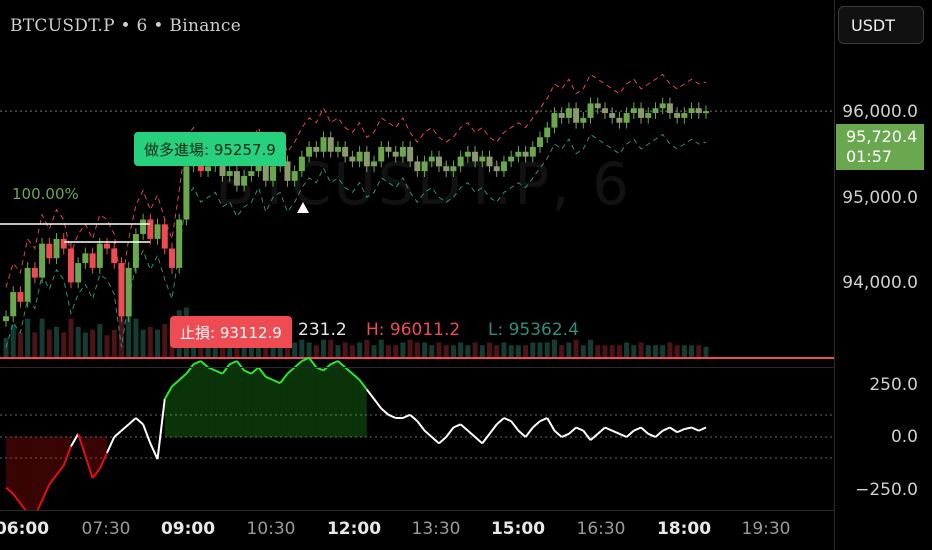 Image resolution: width=932 pixels, height=550 pixels. What do you see at coordinates (417, 367) in the screenshot?
I see `pane-divider` at bounding box center [417, 367].